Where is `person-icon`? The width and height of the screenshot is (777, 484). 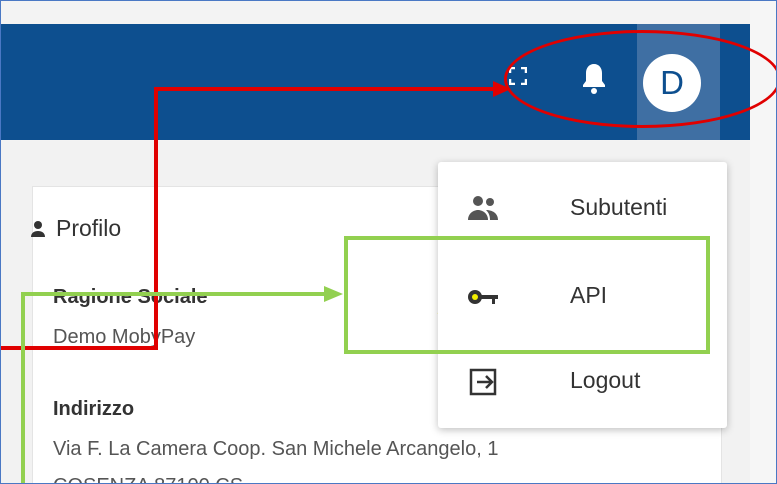
person-icon is located at coordinates (38, 228).